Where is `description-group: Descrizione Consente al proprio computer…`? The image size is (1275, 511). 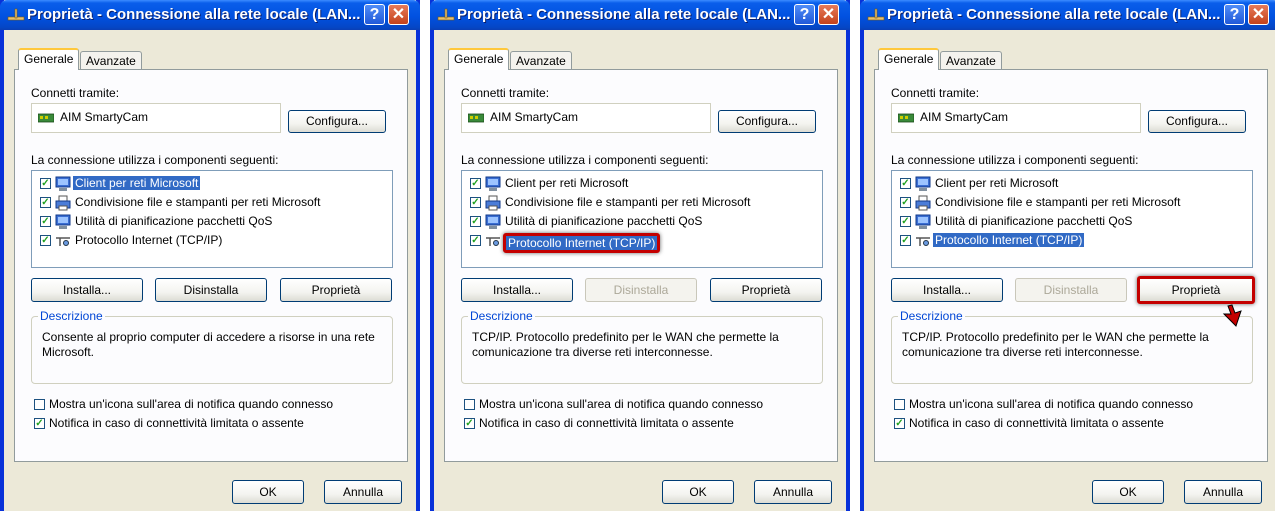 description-group: Descrizione Consente al proprio computer… is located at coordinates (212, 346).